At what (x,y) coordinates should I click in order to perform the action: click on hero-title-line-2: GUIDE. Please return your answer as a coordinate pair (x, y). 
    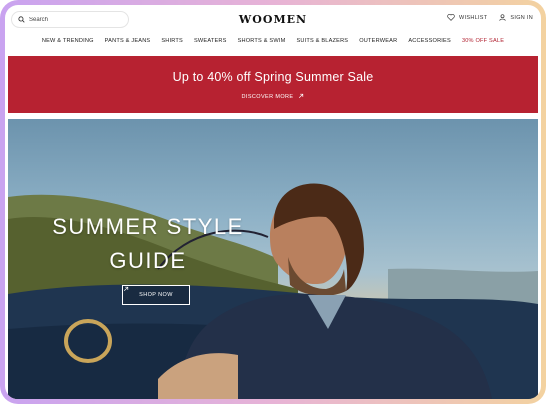
    Looking at the image, I should click on (148, 260).